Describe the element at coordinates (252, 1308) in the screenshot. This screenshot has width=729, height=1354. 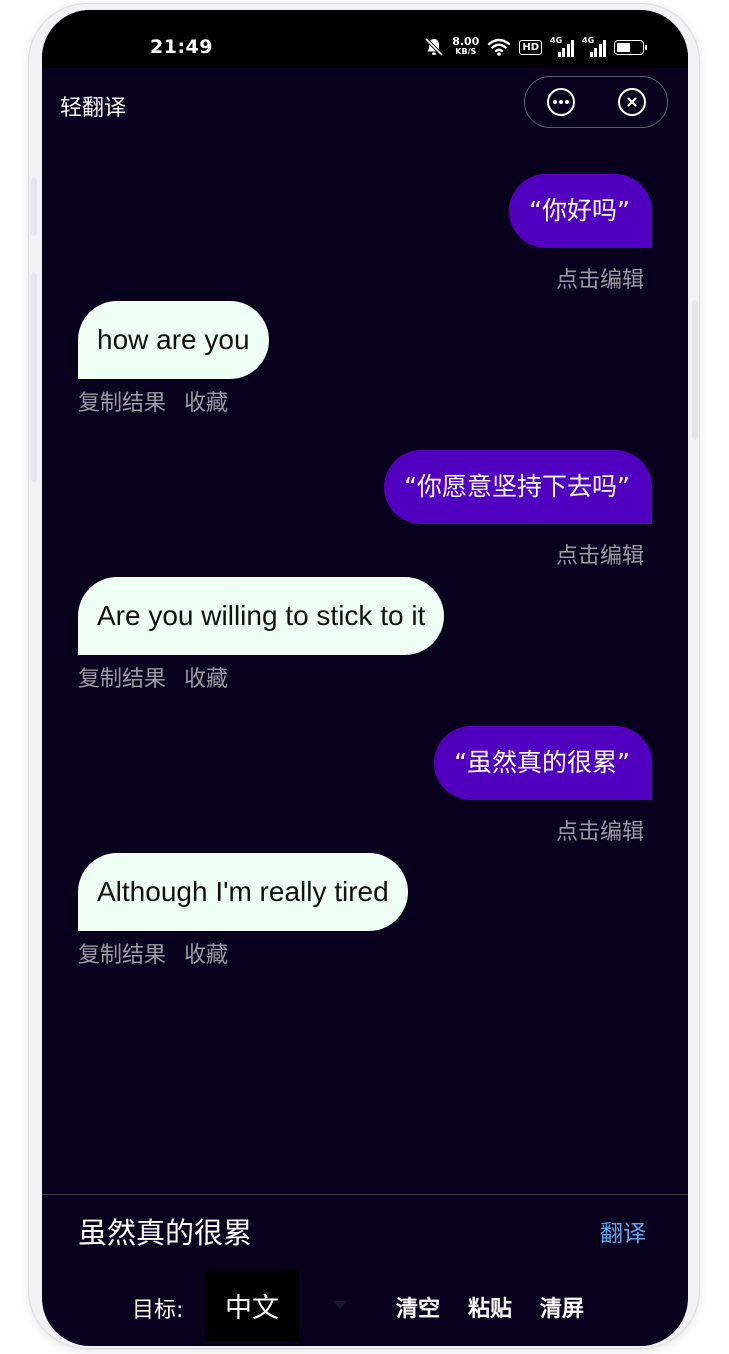
I see `target-language-value: 中文` at that location.